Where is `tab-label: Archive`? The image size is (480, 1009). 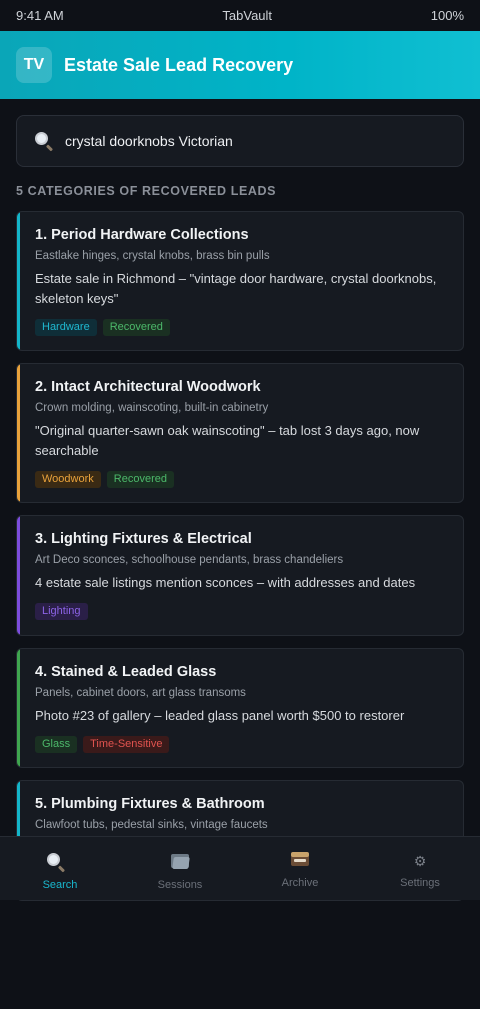
tab-label: Archive is located at coordinates (300, 883).